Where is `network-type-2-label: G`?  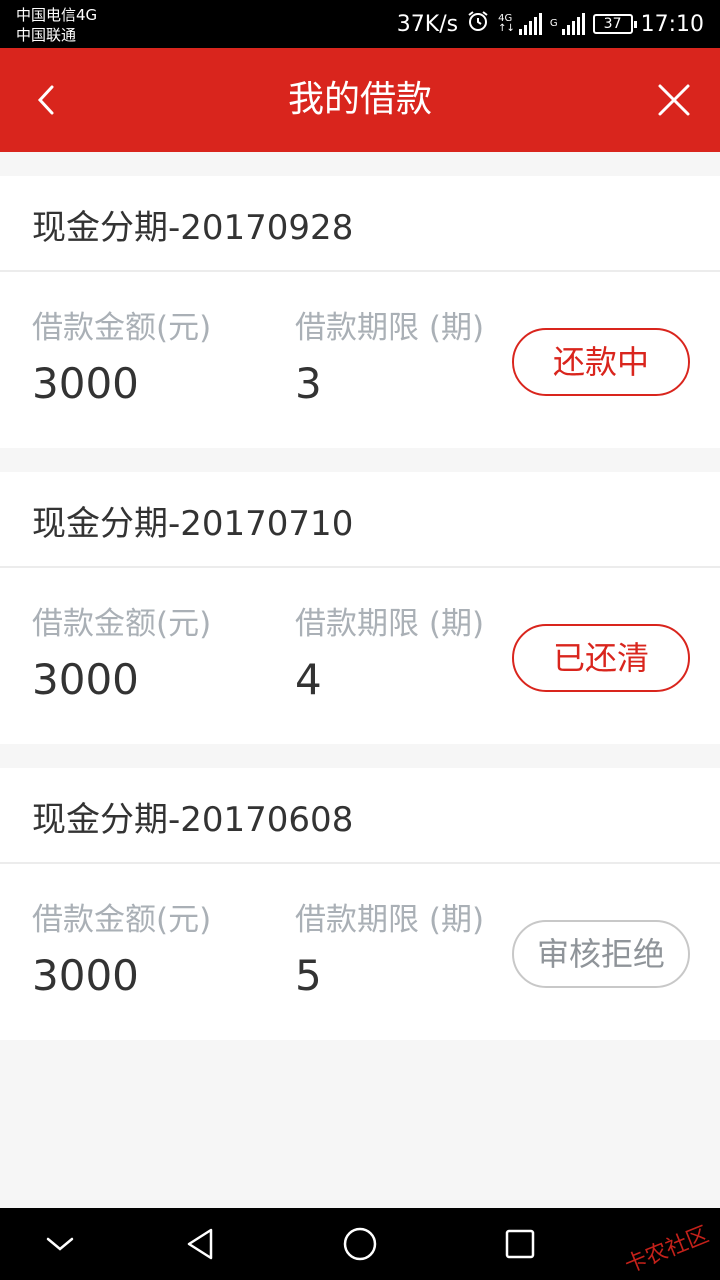
network-type-2-label: G is located at coordinates (553, 23).